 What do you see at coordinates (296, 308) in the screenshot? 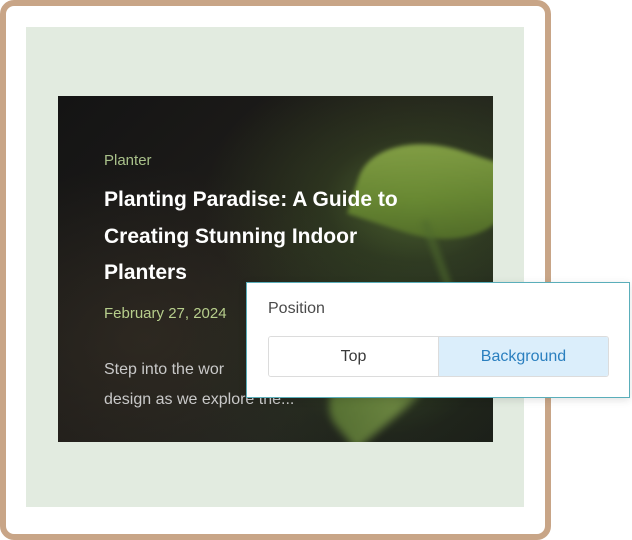
I see `position-label: Position` at bounding box center [296, 308].